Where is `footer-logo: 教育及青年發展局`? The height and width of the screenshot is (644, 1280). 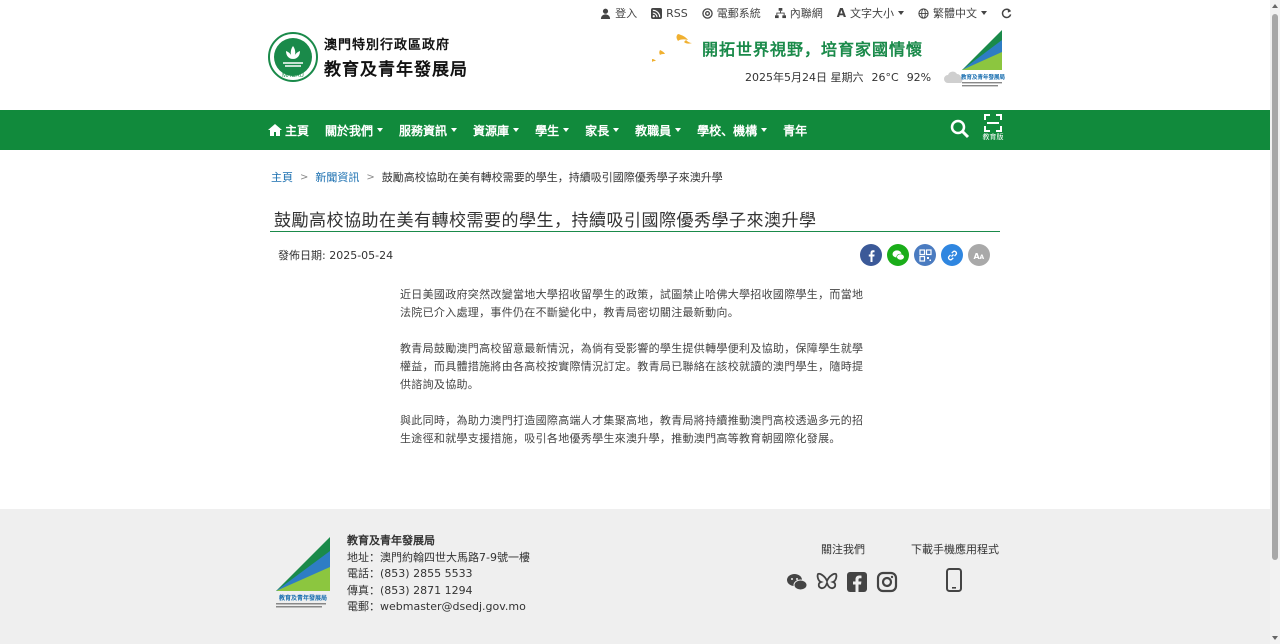 footer-logo: 教育及青年發展局 is located at coordinates (303, 571).